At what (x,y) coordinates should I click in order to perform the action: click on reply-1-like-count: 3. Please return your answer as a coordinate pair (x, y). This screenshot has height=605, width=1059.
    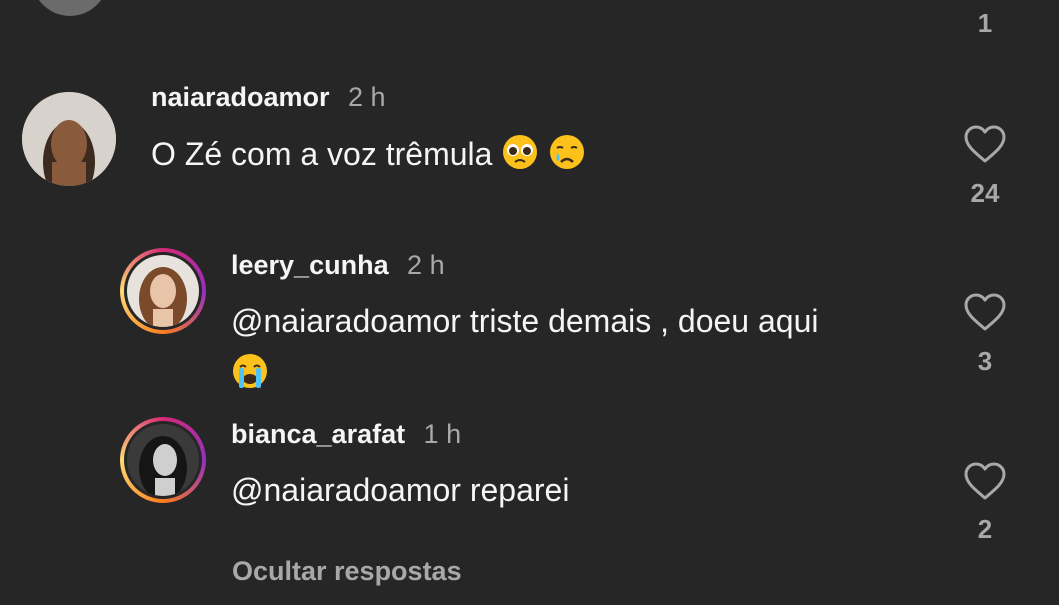
    Looking at the image, I should click on (985, 361).